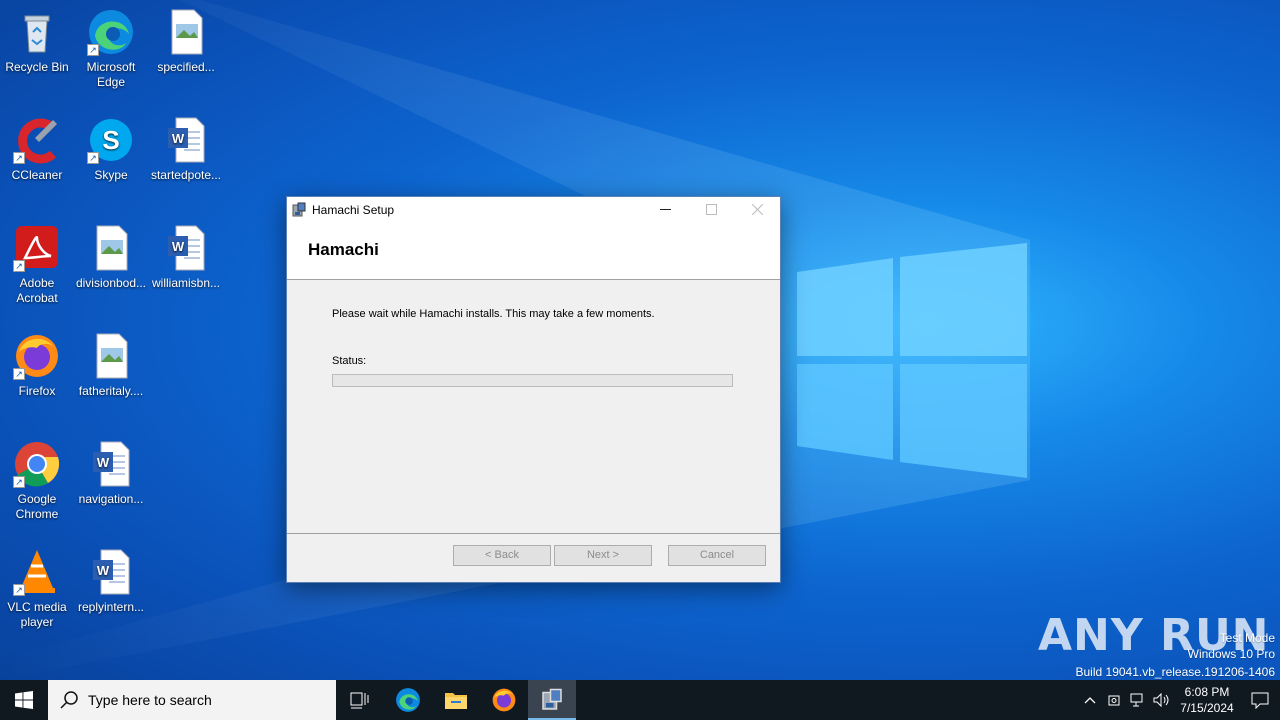 The width and height of the screenshot is (1280, 720). I want to click on desktop-icon-label: Recycle Bin, so click(37, 67).